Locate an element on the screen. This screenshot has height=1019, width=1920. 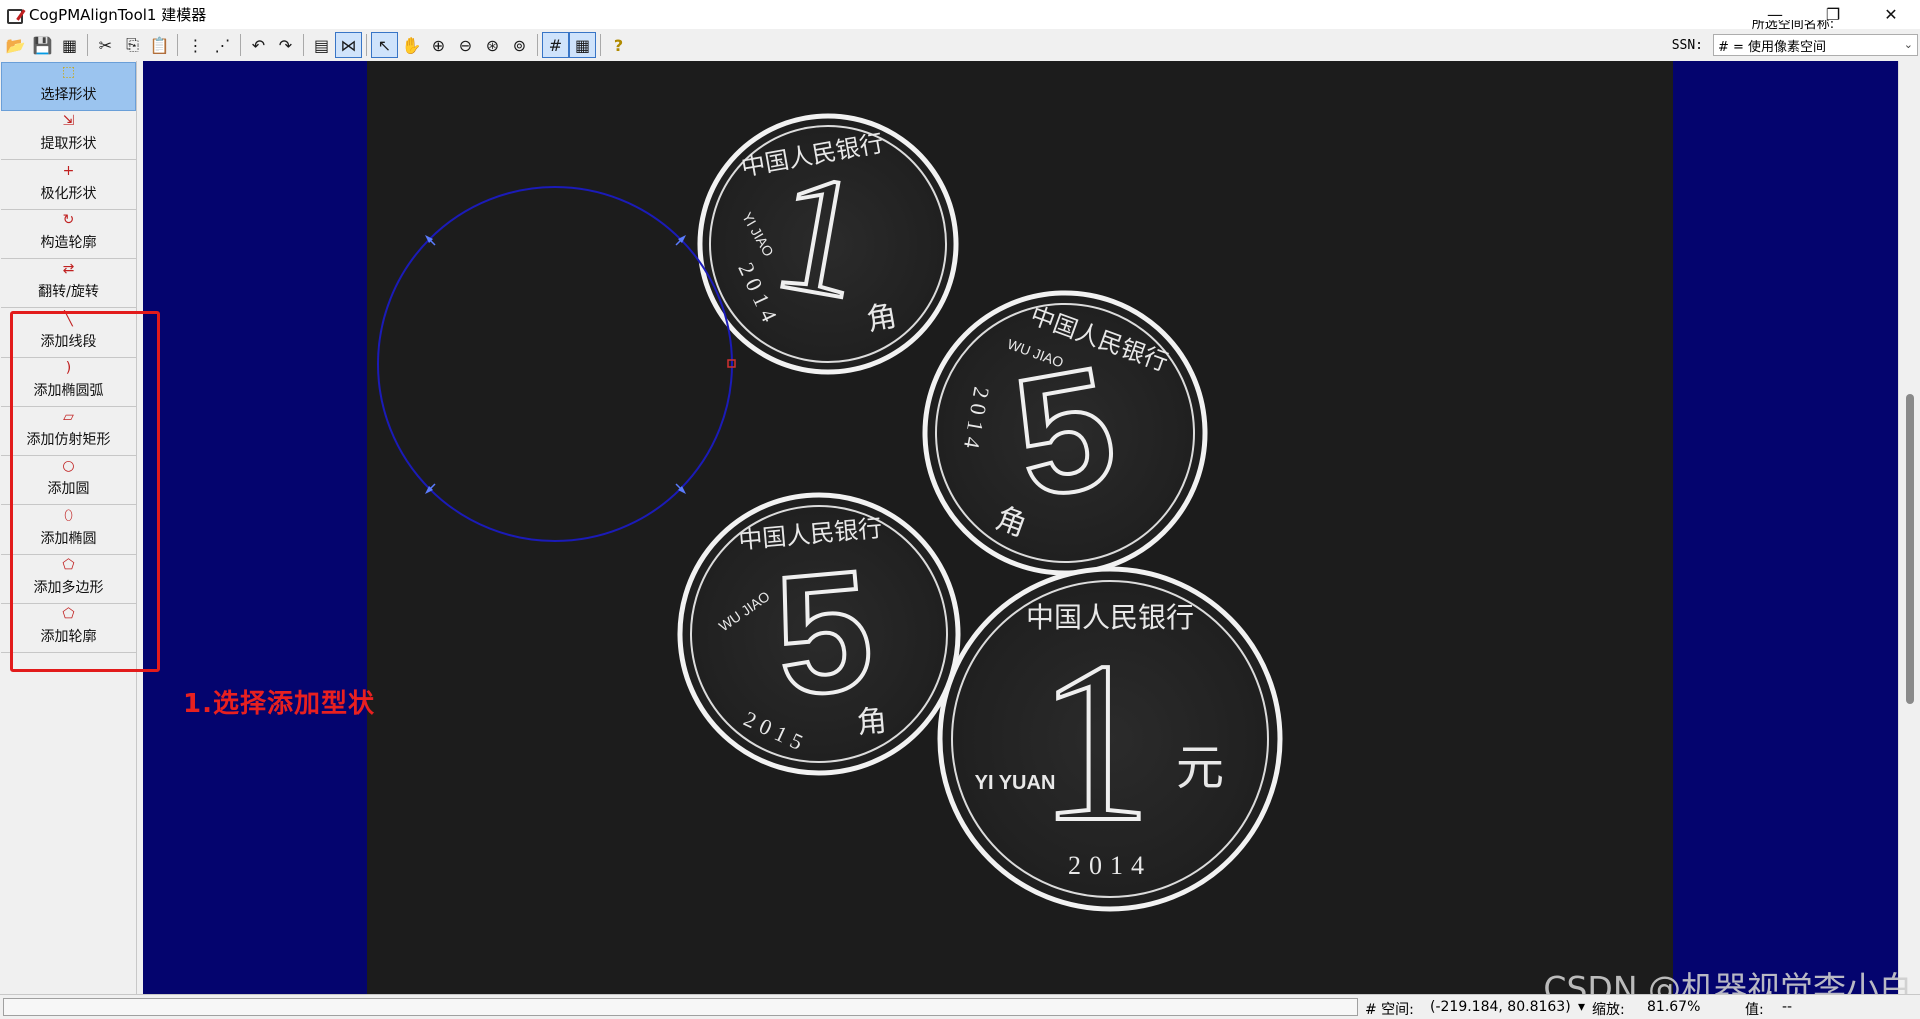
tool-button-3: + 极化形状 is located at coordinates (68, 185).